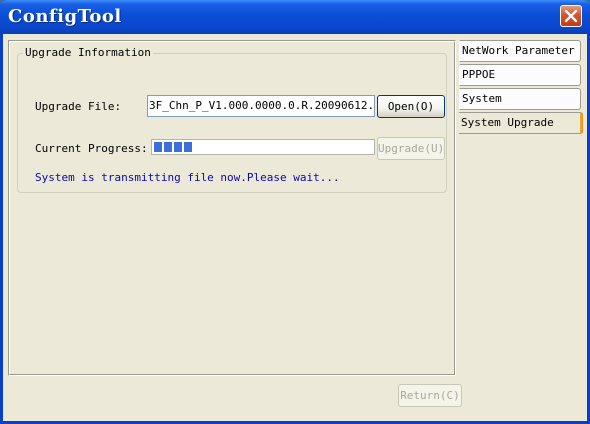  Describe the element at coordinates (479, 74) in the screenshot. I see `tab-label: PPPOE` at that location.